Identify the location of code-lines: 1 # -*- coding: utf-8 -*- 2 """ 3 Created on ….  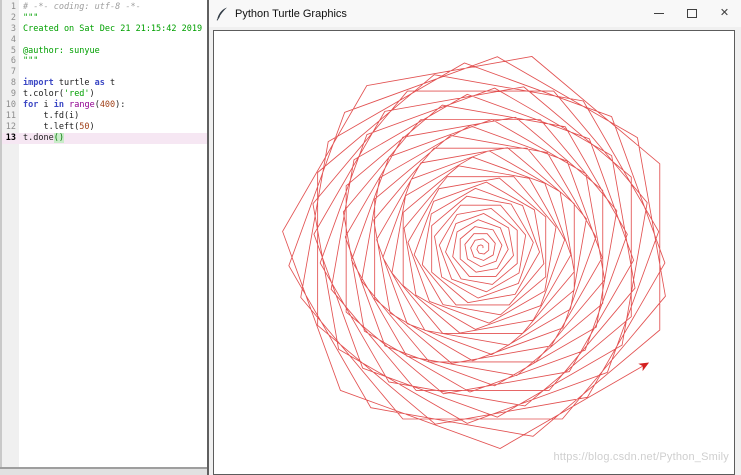
(104, 73).